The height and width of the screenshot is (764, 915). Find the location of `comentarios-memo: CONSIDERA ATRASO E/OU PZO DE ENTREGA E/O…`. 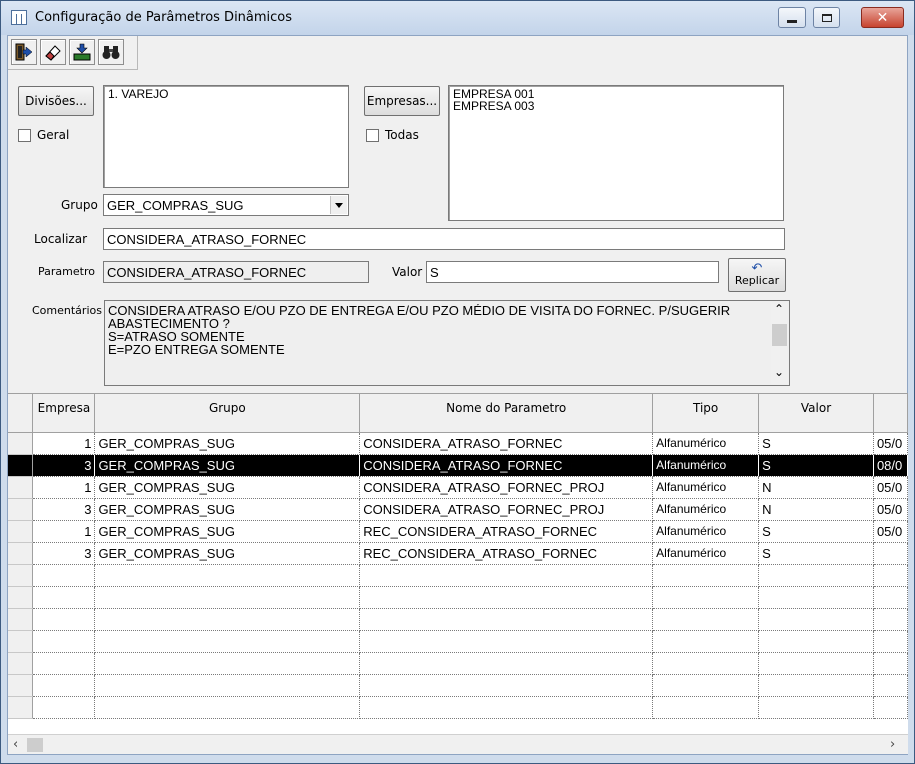

comentarios-memo: CONSIDERA ATRASO E/OU PZO DE ENTREGA E/O… is located at coordinates (447, 343).